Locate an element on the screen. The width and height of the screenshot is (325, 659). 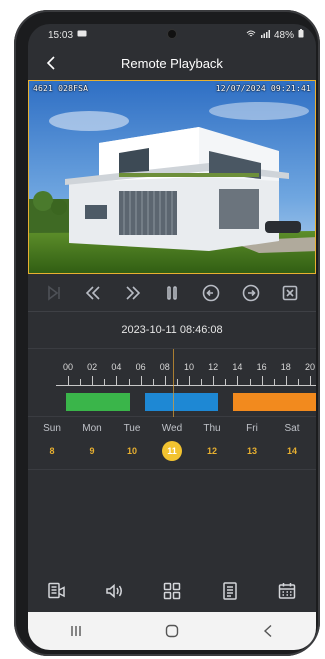
home-icon is located at coordinates (172, 631).